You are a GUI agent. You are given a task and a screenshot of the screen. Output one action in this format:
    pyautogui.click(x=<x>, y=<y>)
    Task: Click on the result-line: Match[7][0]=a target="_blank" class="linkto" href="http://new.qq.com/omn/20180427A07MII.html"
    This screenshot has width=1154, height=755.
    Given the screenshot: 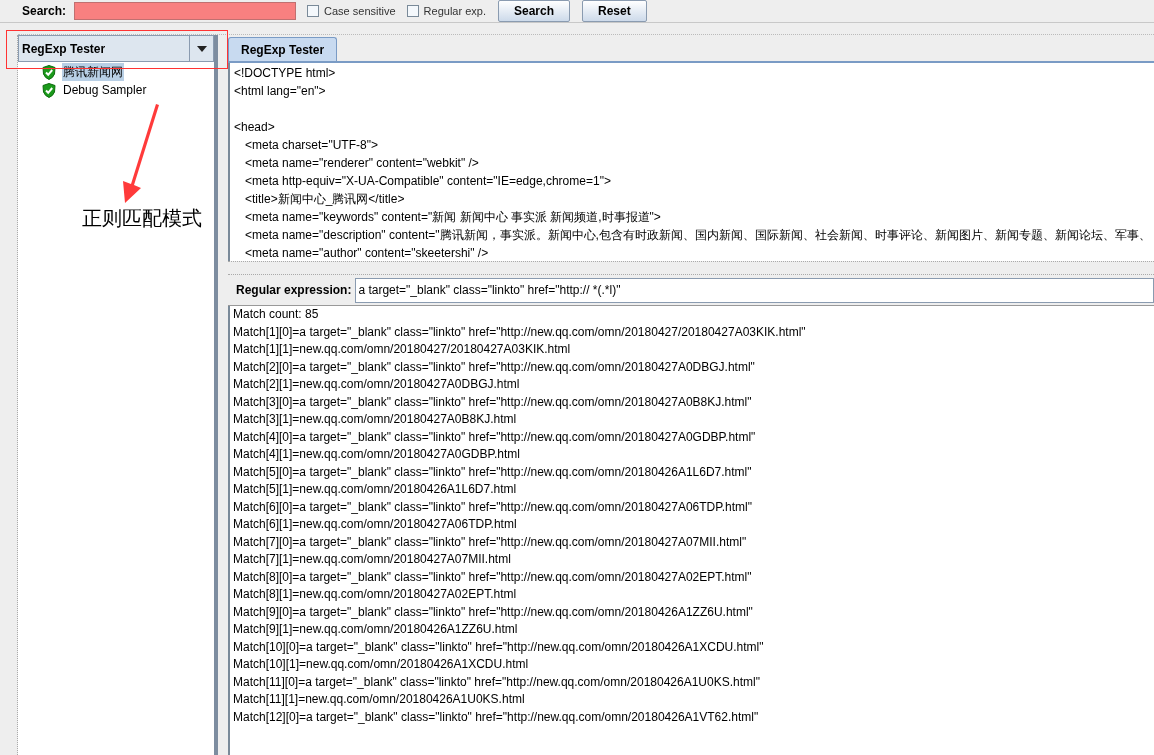 What is the action you would take?
    pyautogui.click(x=490, y=542)
    